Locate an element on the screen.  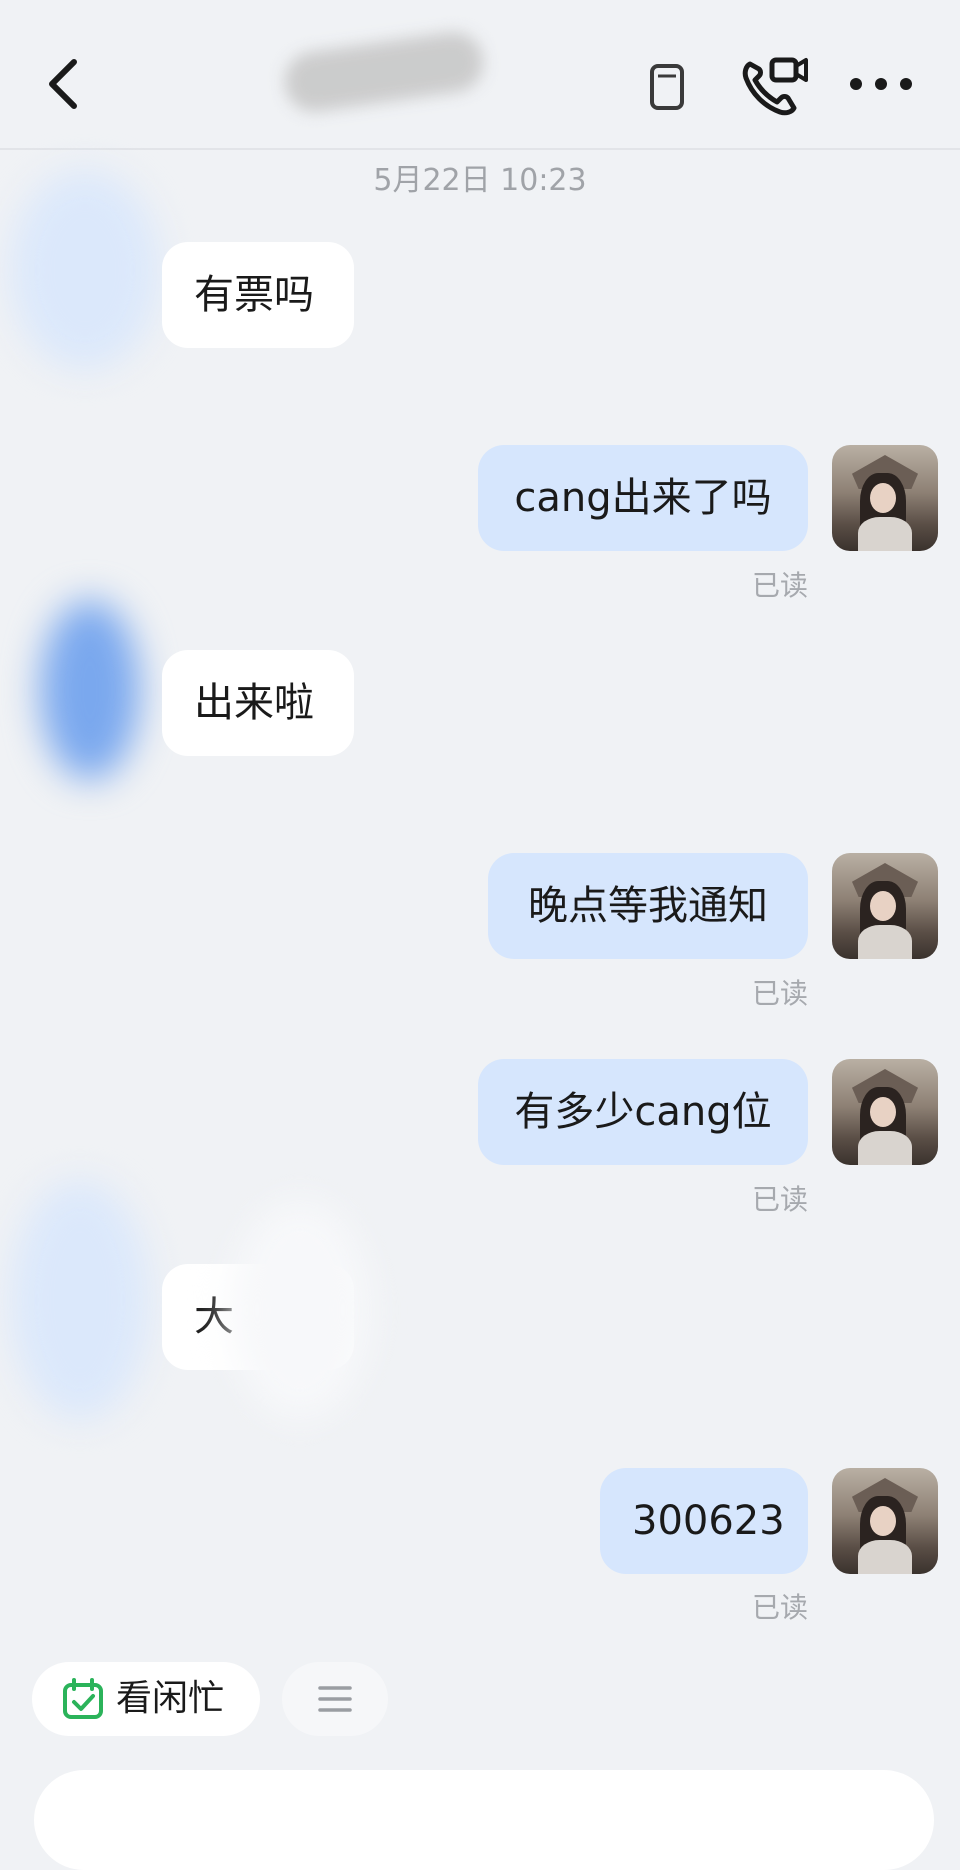
outgoing-message: 300623 is located at coordinates (704, 1521).